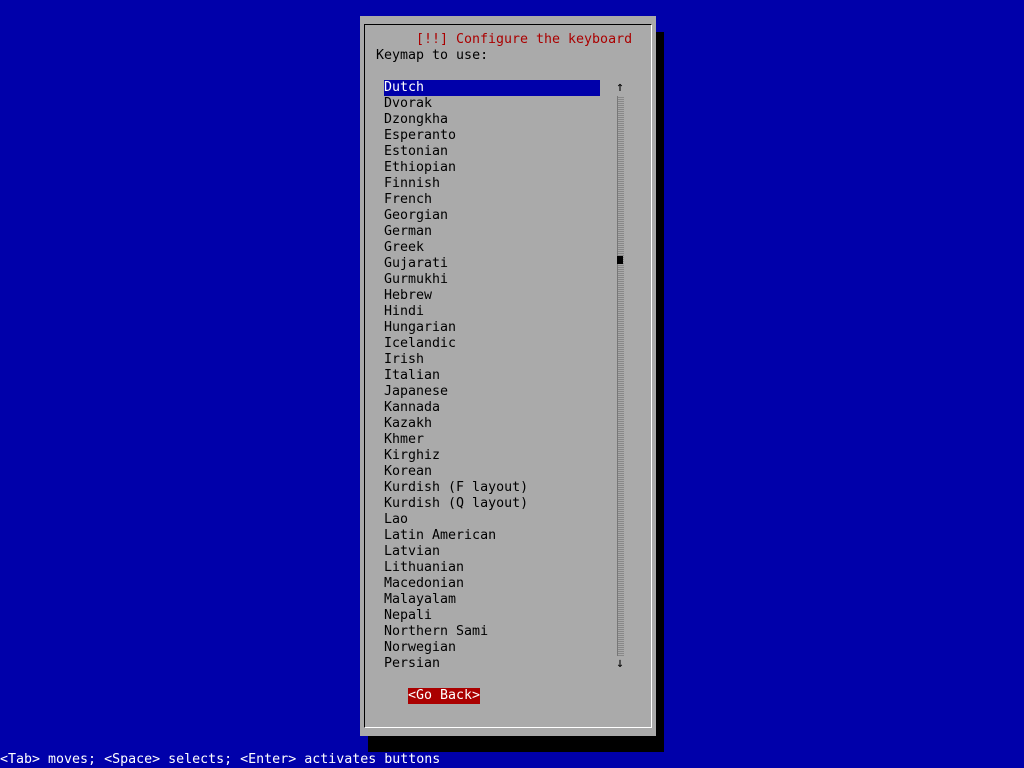 The width and height of the screenshot is (1024, 768). What do you see at coordinates (492, 536) in the screenshot?
I see `keymap-item: Latin American` at bounding box center [492, 536].